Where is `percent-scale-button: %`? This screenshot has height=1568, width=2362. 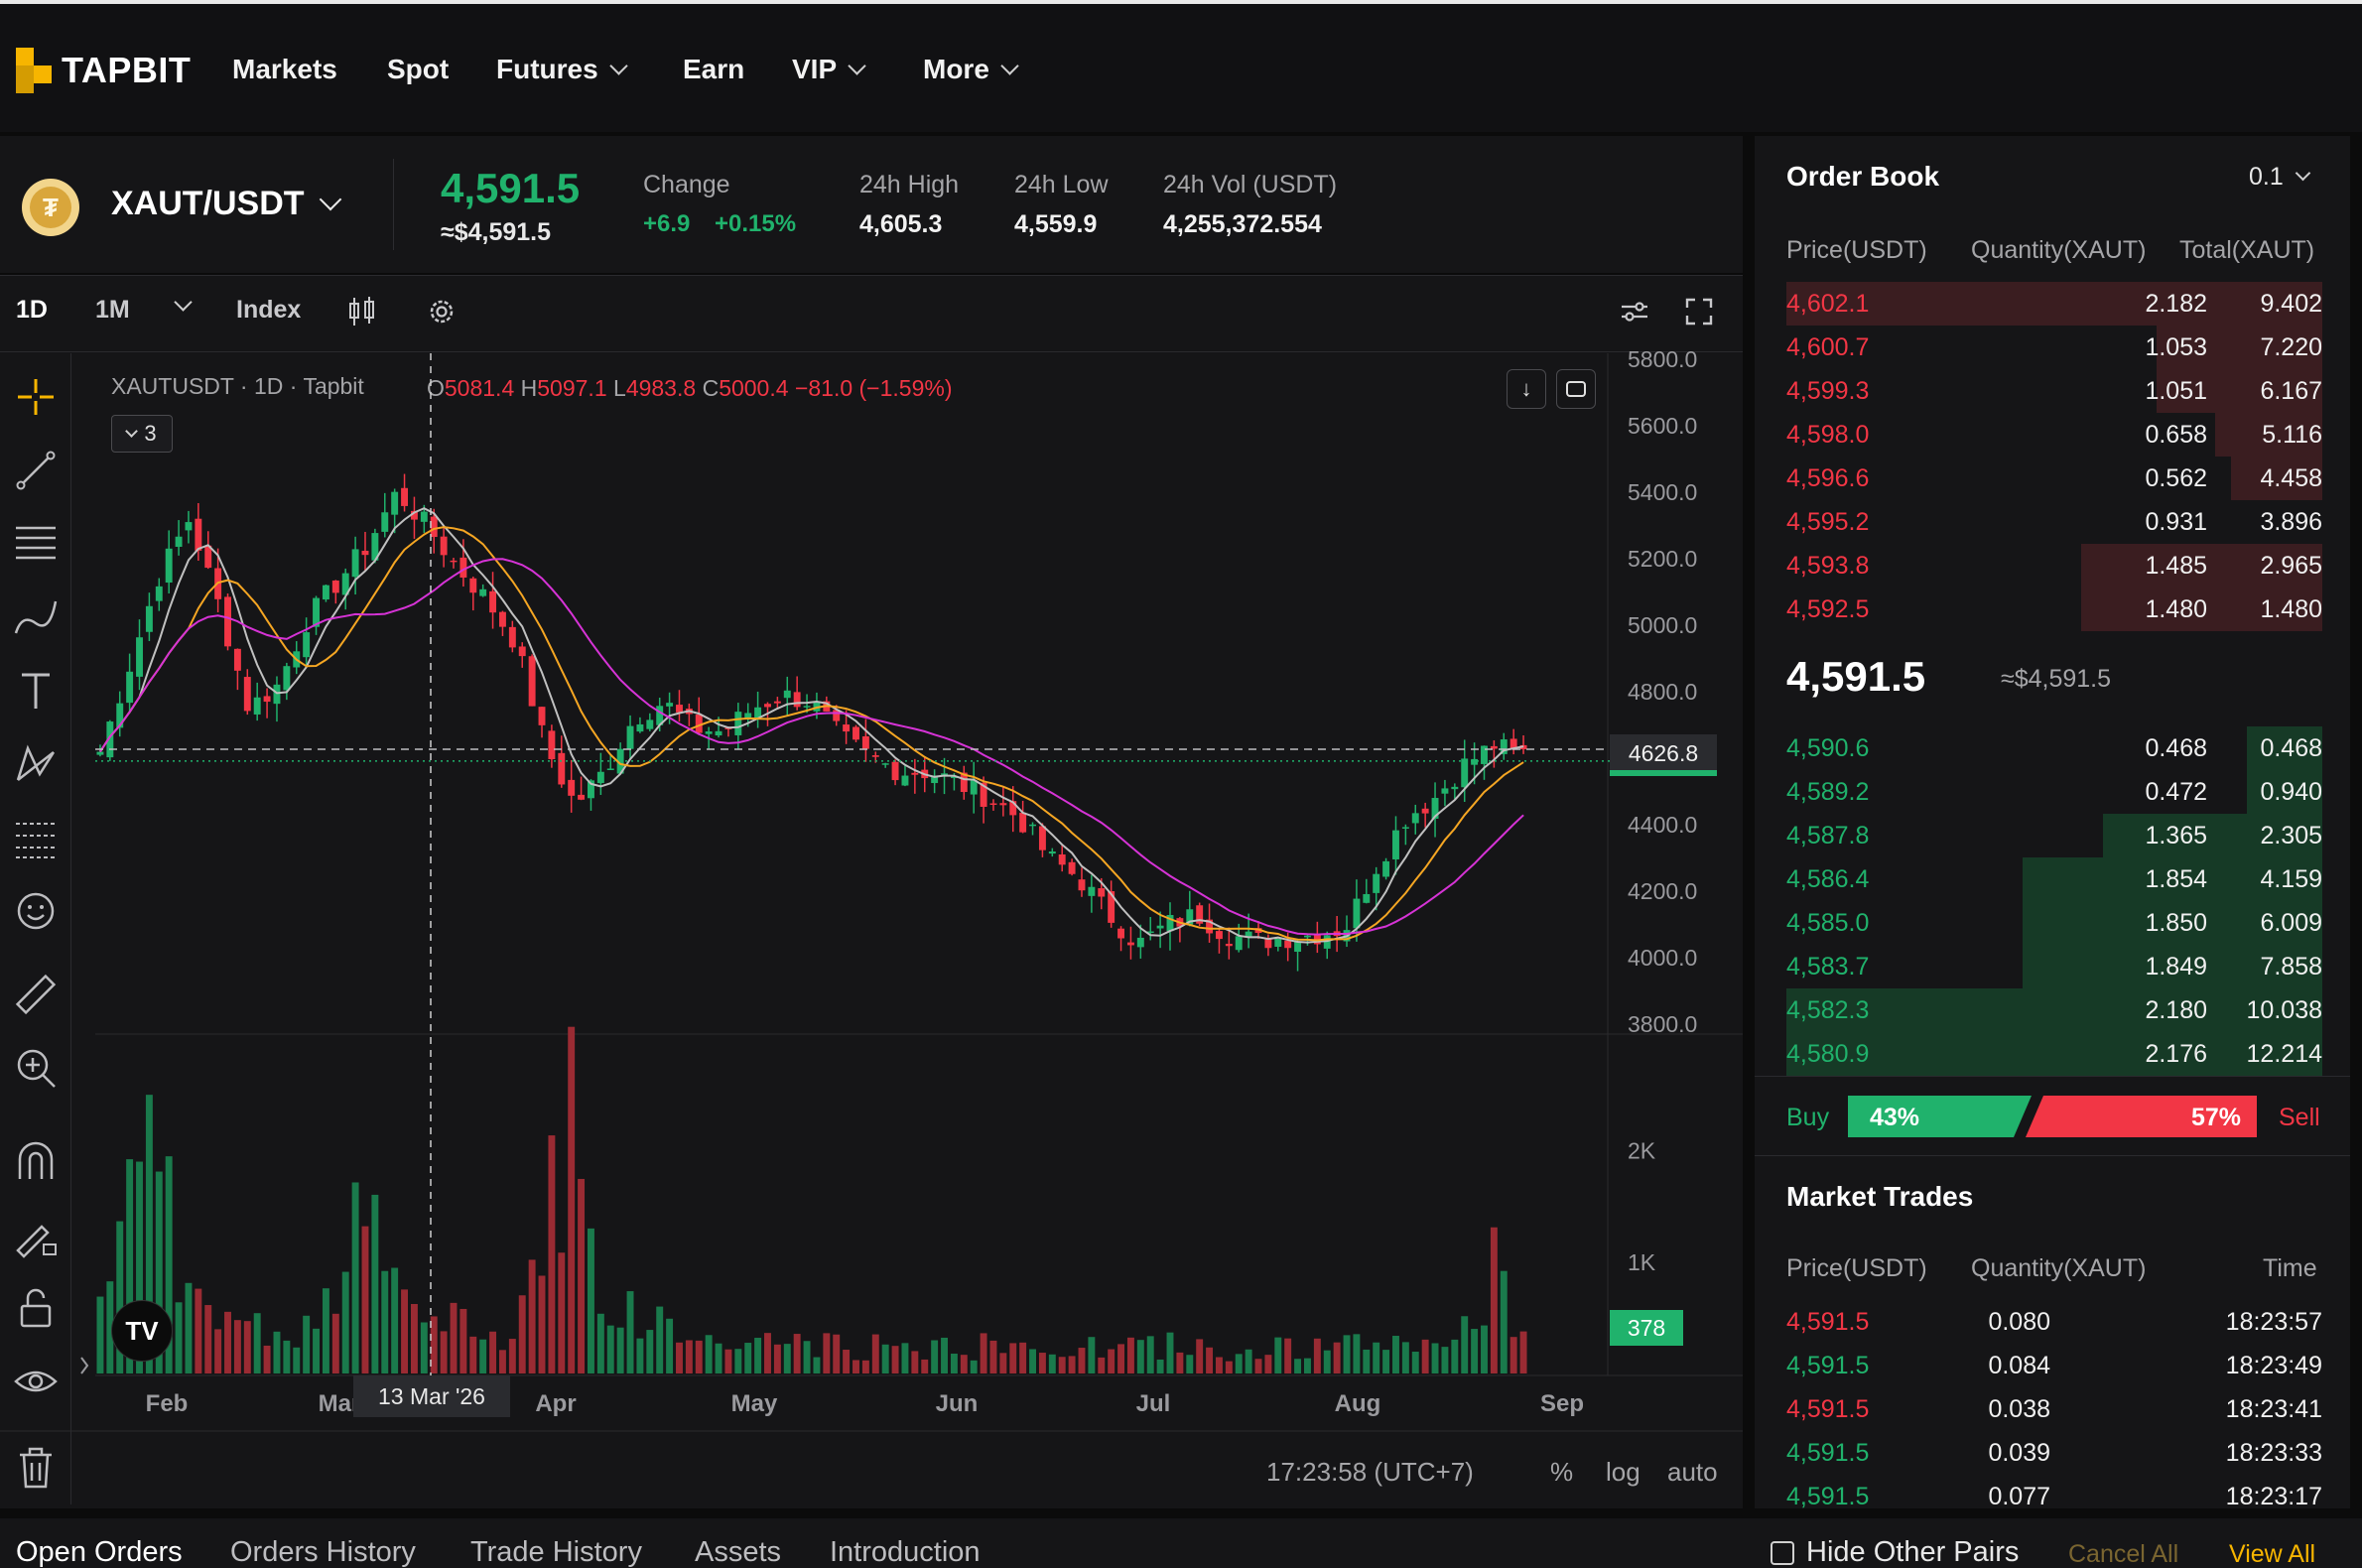 percent-scale-button: % is located at coordinates (1561, 1472).